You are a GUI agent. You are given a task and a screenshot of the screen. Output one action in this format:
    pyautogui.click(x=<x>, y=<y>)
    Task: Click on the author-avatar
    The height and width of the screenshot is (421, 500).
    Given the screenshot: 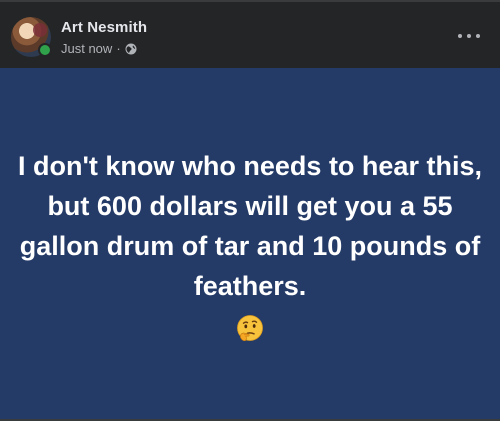 What is the action you would take?
    pyautogui.click(x=31, y=37)
    